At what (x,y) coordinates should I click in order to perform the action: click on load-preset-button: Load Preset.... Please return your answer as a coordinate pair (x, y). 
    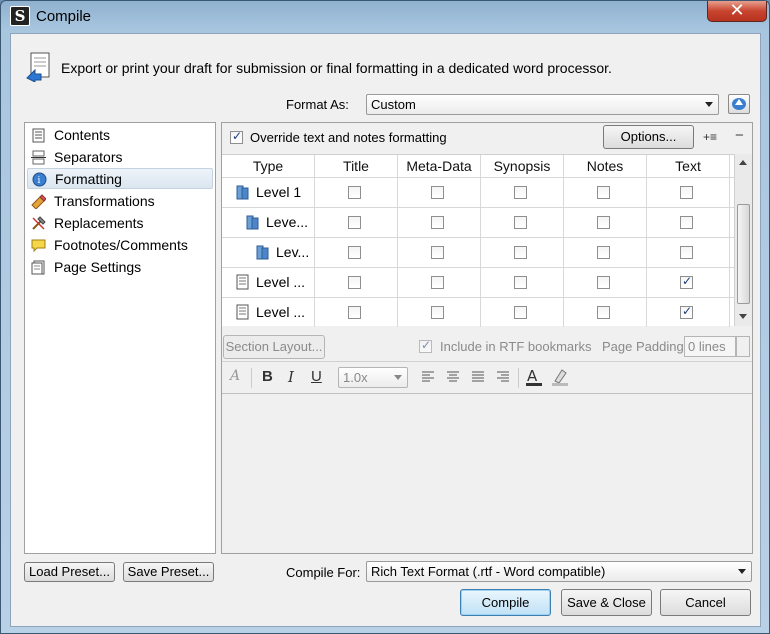
    Looking at the image, I should click on (69, 572).